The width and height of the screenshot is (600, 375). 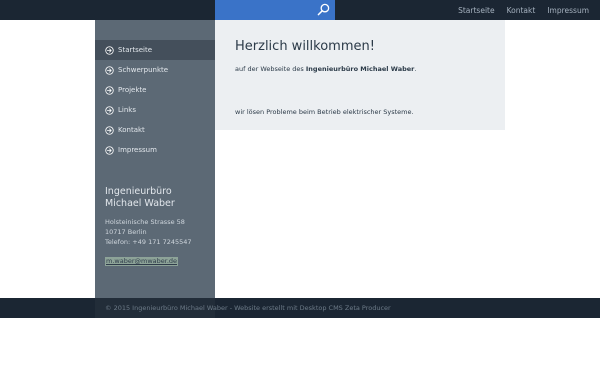 What do you see at coordinates (275, 10) in the screenshot?
I see `search-bar` at bounding box center [275, 10].